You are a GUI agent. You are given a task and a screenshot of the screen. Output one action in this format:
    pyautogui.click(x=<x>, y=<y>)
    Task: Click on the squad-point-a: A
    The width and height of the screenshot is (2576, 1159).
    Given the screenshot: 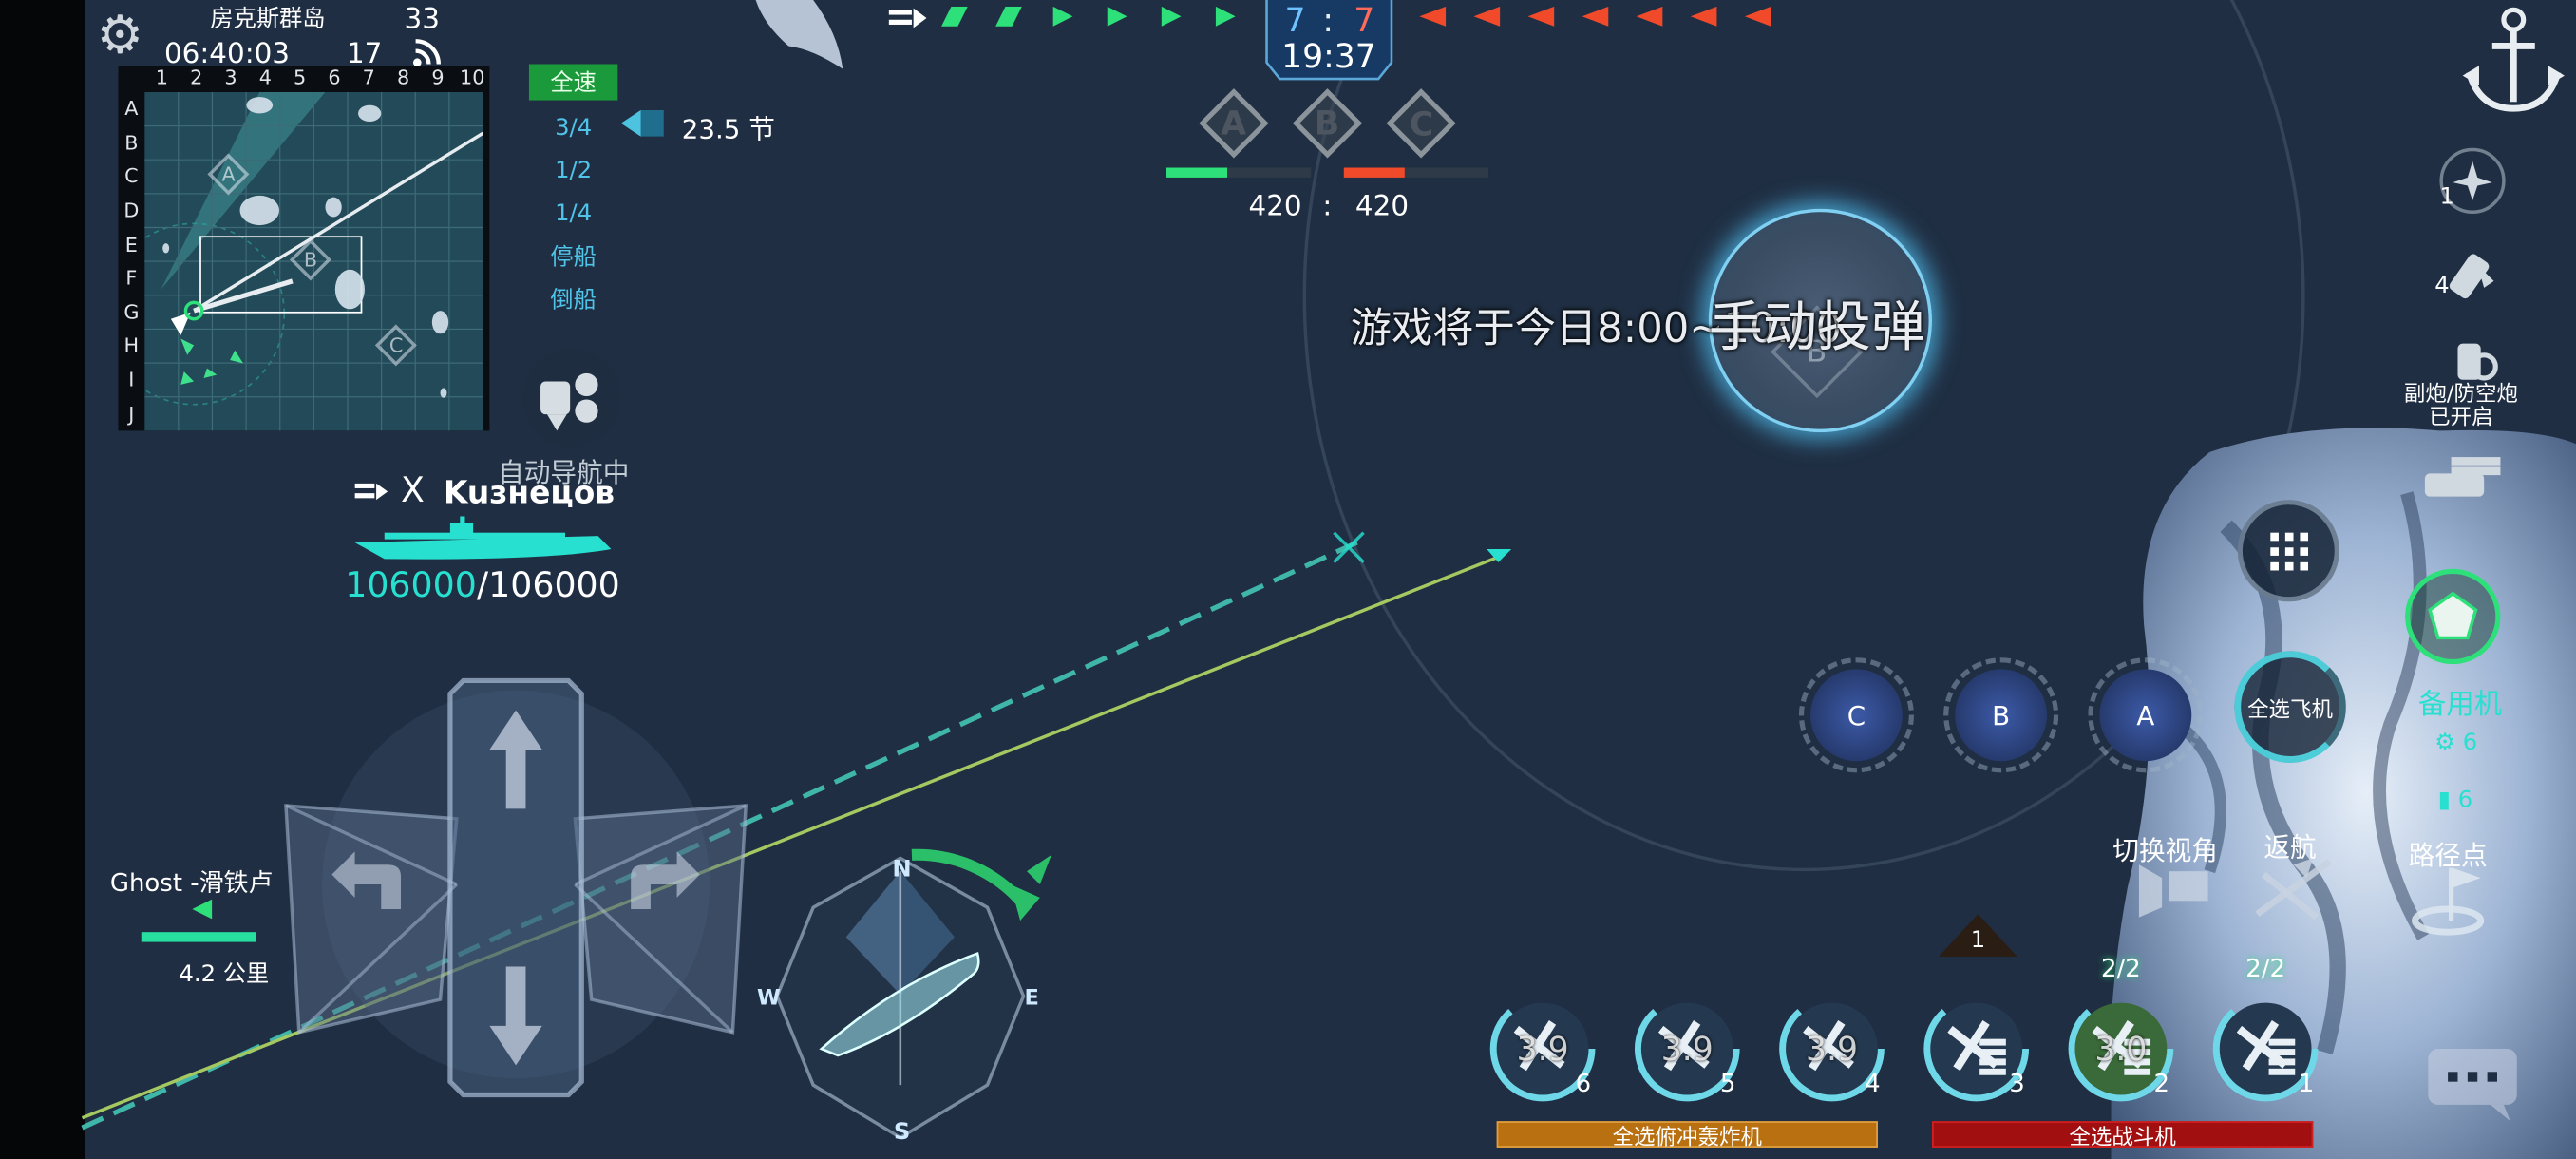 What is the action you would take?
    pyautogui.click(x=2146, y=715)
    